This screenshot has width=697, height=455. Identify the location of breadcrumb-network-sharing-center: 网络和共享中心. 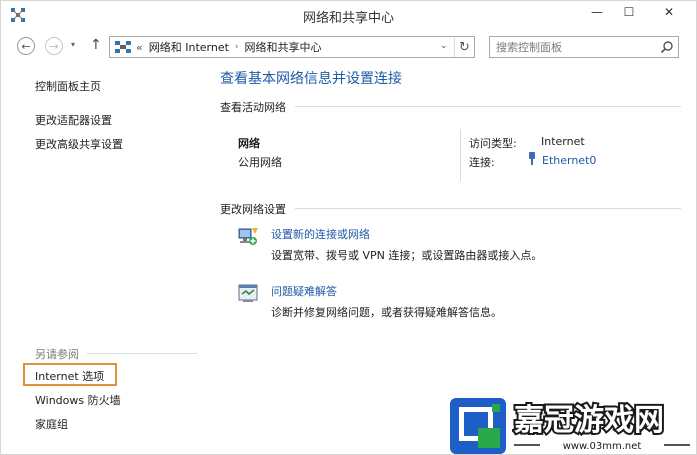
(283, 47).